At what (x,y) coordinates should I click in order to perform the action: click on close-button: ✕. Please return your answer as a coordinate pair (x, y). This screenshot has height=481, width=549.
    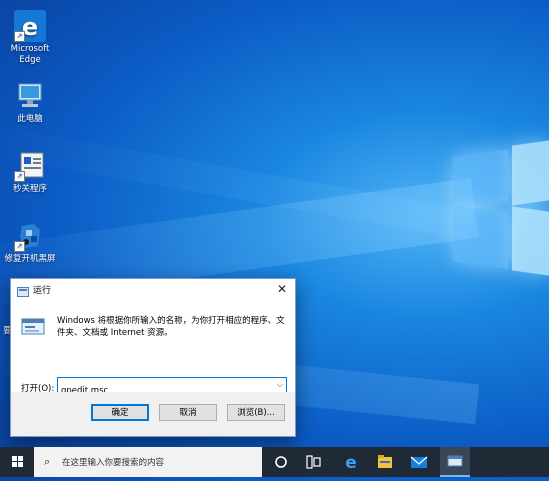
    Looking at the image, I should click on (282, 289).